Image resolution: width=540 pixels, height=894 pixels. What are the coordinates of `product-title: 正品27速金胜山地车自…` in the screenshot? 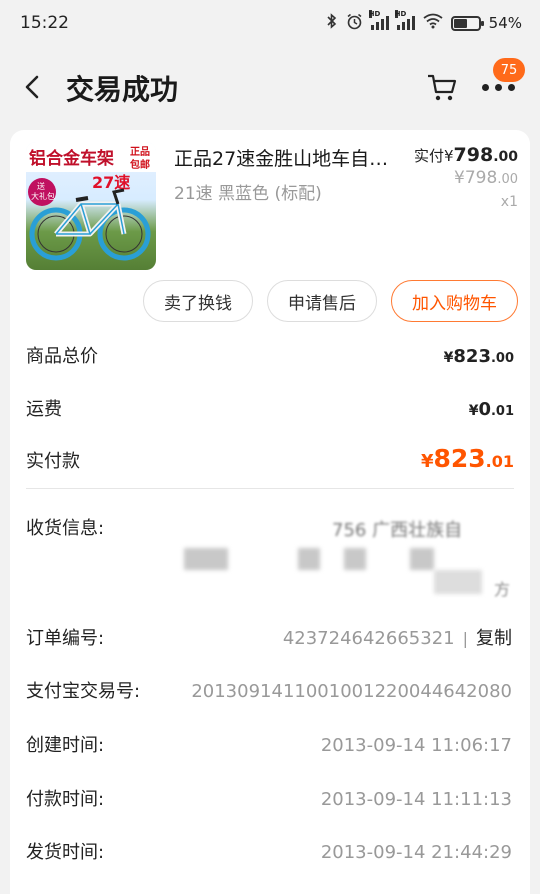 It's located at (290, 157).